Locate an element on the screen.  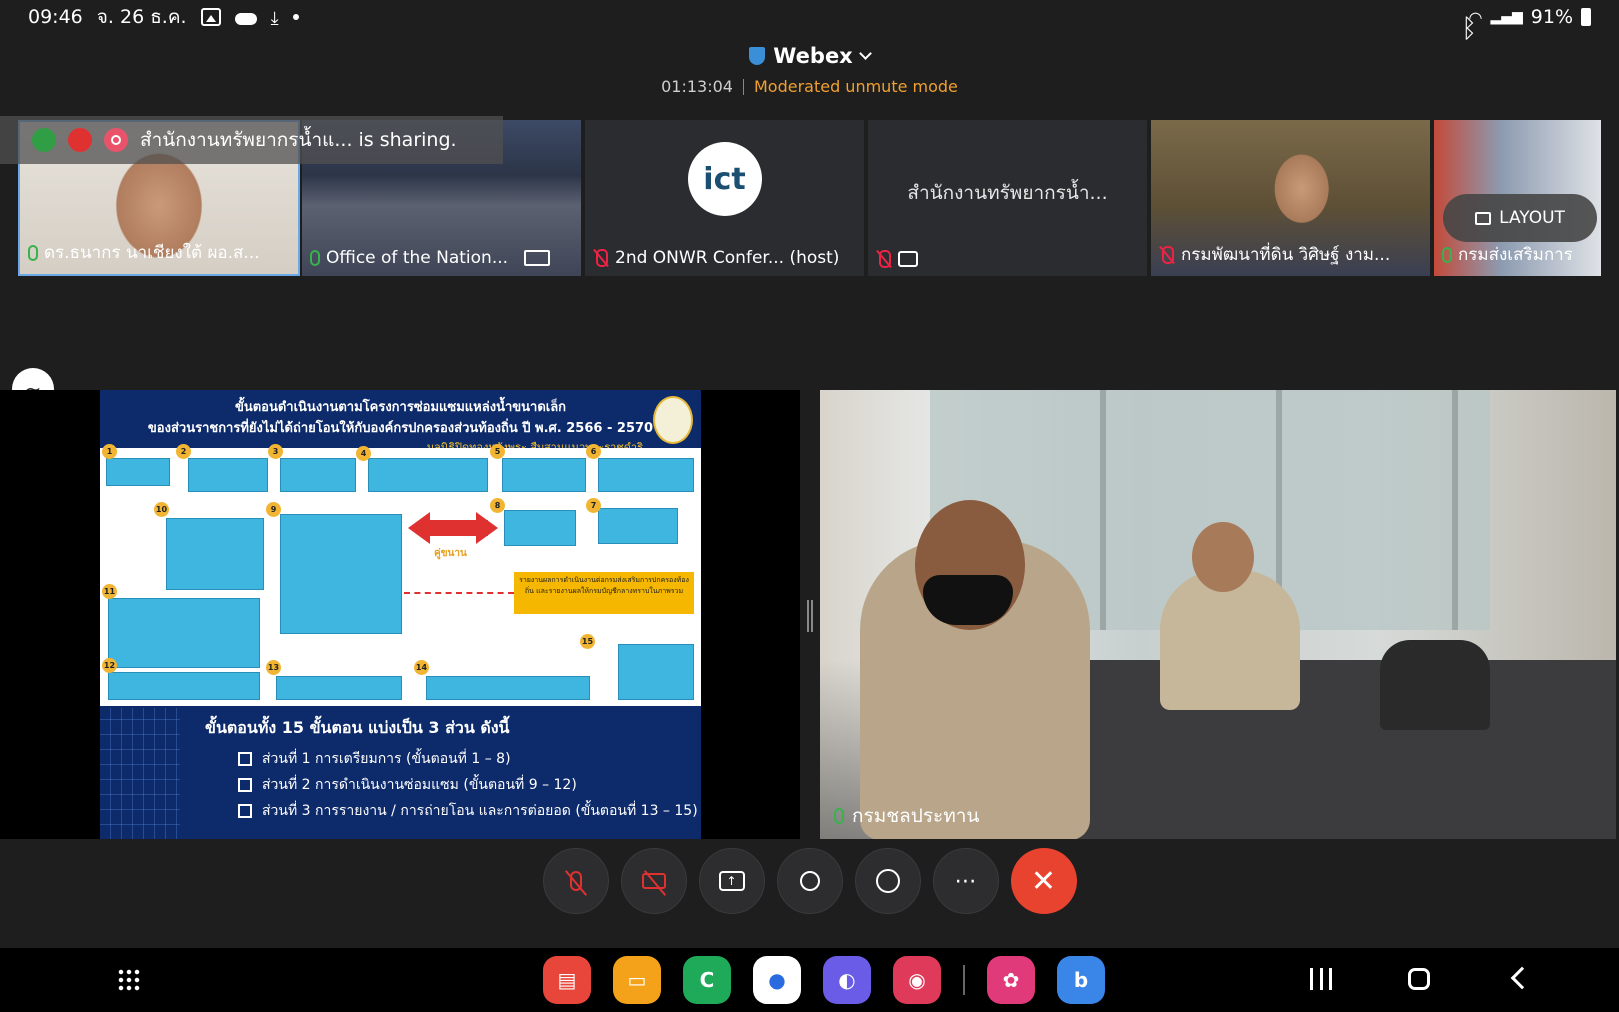
video-button is located at coordinates (653, 881).